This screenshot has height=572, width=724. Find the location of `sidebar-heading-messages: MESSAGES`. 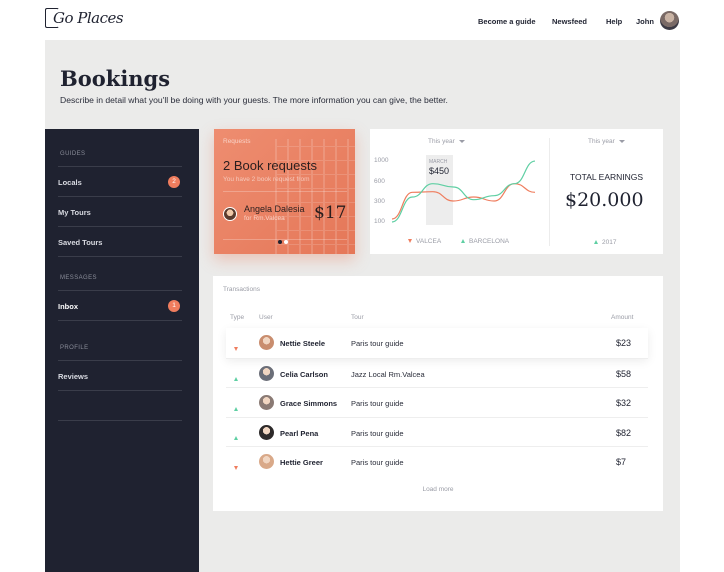

sidebar-heading-messages: MESSAGES is located at coordinates (78, 278).